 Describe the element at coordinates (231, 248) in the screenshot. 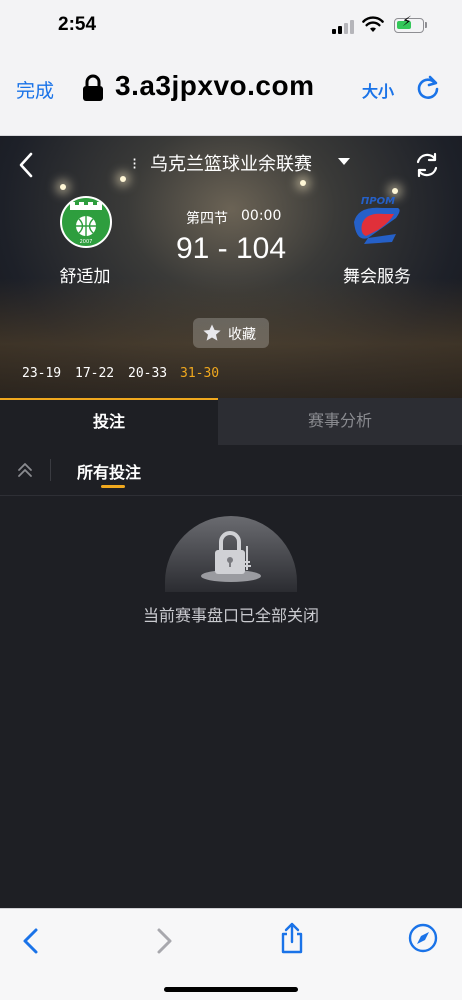

I see `match-score: 91 - 104` at that location.